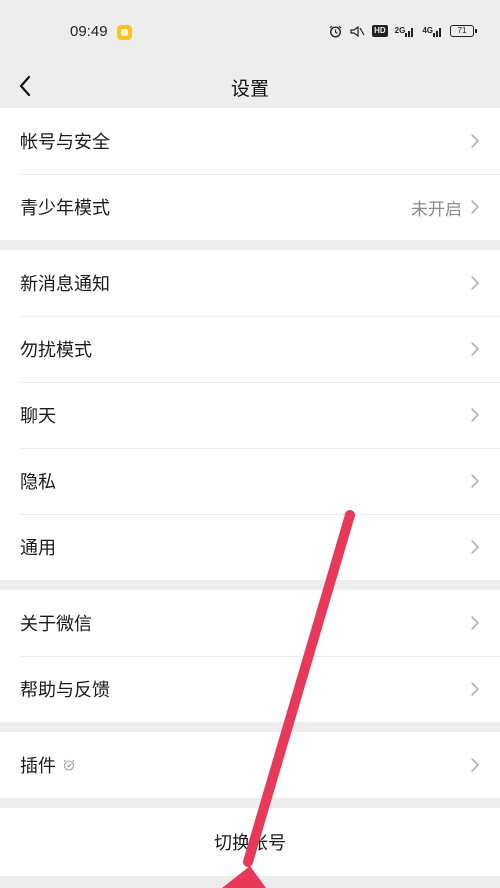  I want to click on battery-icon: 71, so click(463, 31).